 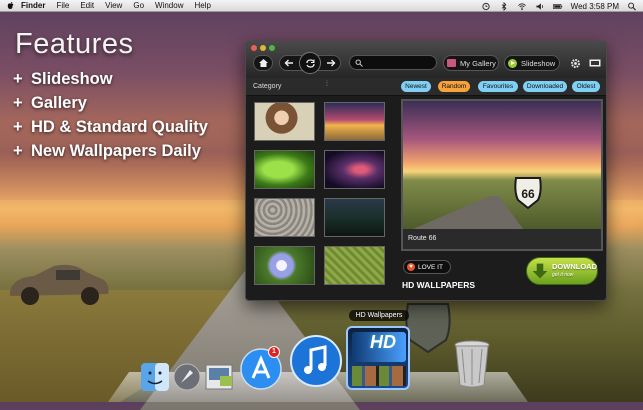 What do you see at coordinates (267, 86) in the screenshot?
I see `category-label: Category` at bounding box center [267, 86].